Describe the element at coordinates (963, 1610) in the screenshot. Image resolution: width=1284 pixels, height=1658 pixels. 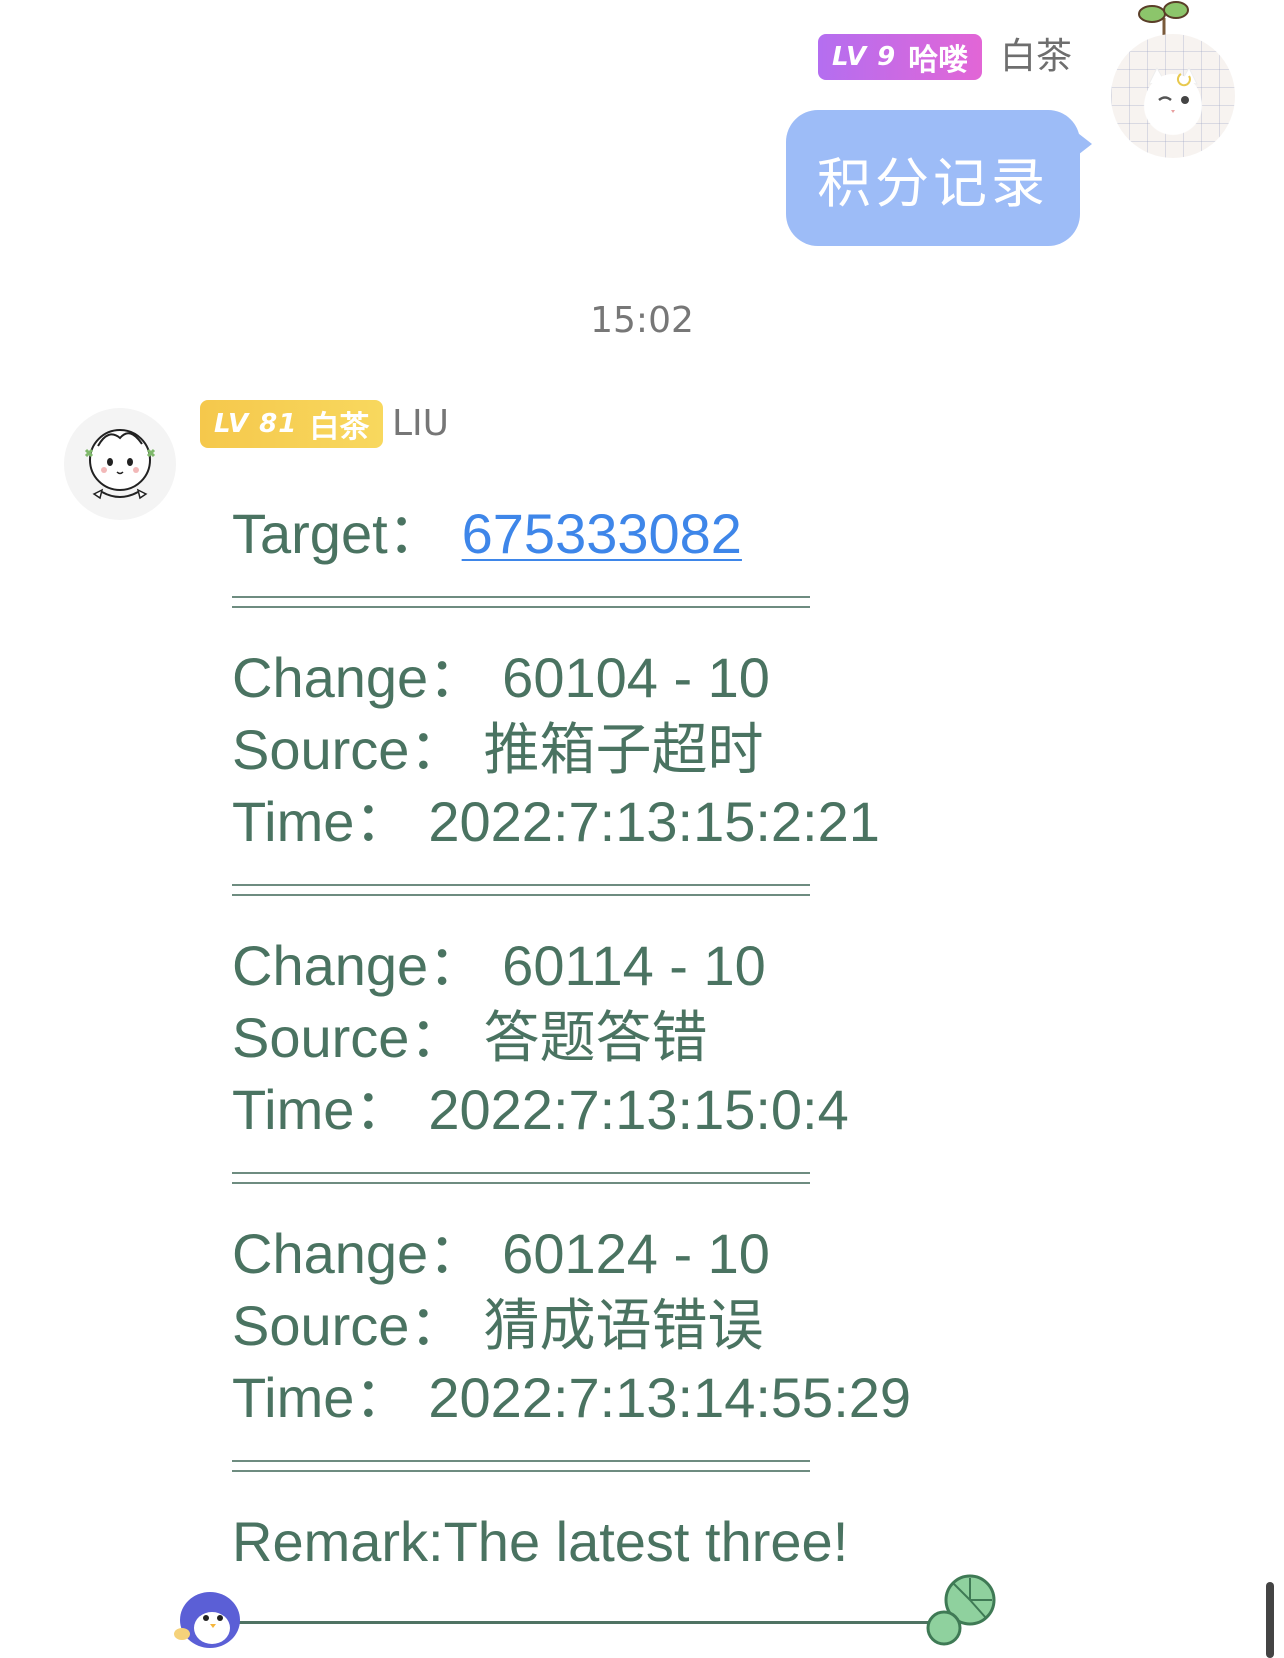
I see `lotus-leaf-icon` at that location.